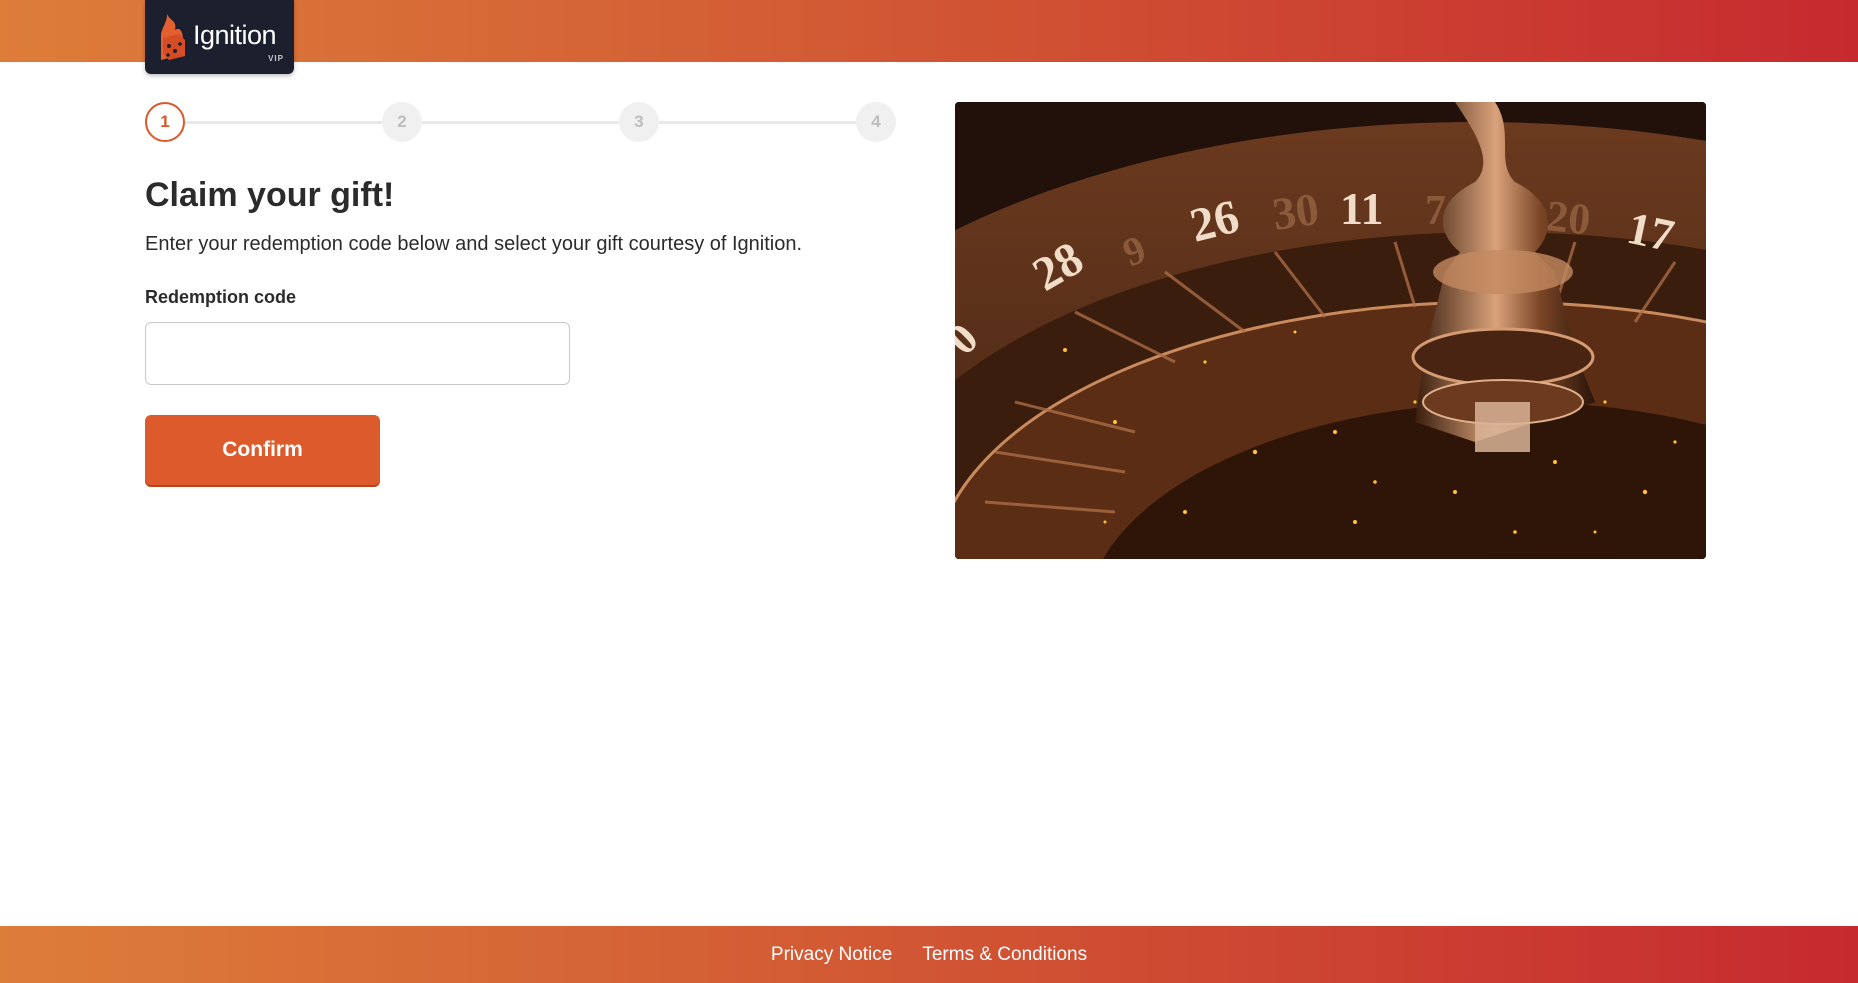 This screenshot has height=983, width=1858. I want to click on wheel-number: 11, so click(1361, 208).